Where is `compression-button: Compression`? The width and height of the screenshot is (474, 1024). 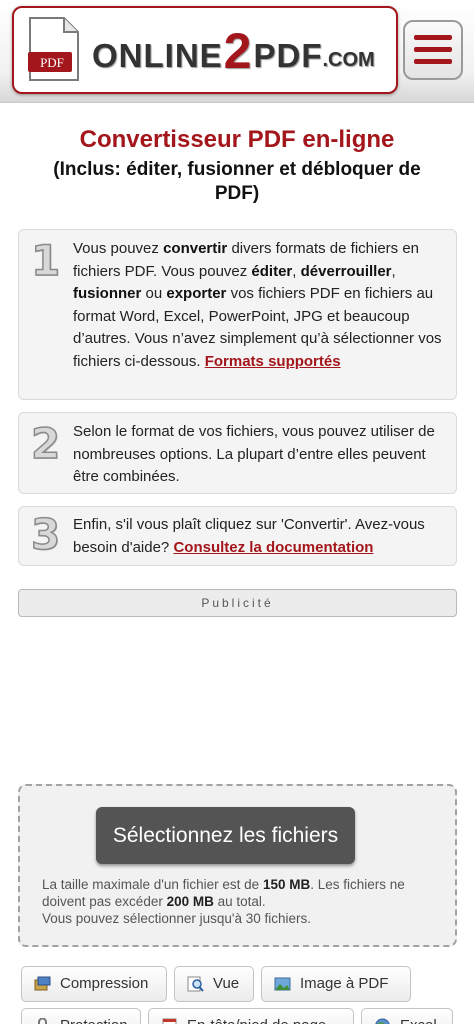 compression-button: Compression is located at coordinates (94, 984).